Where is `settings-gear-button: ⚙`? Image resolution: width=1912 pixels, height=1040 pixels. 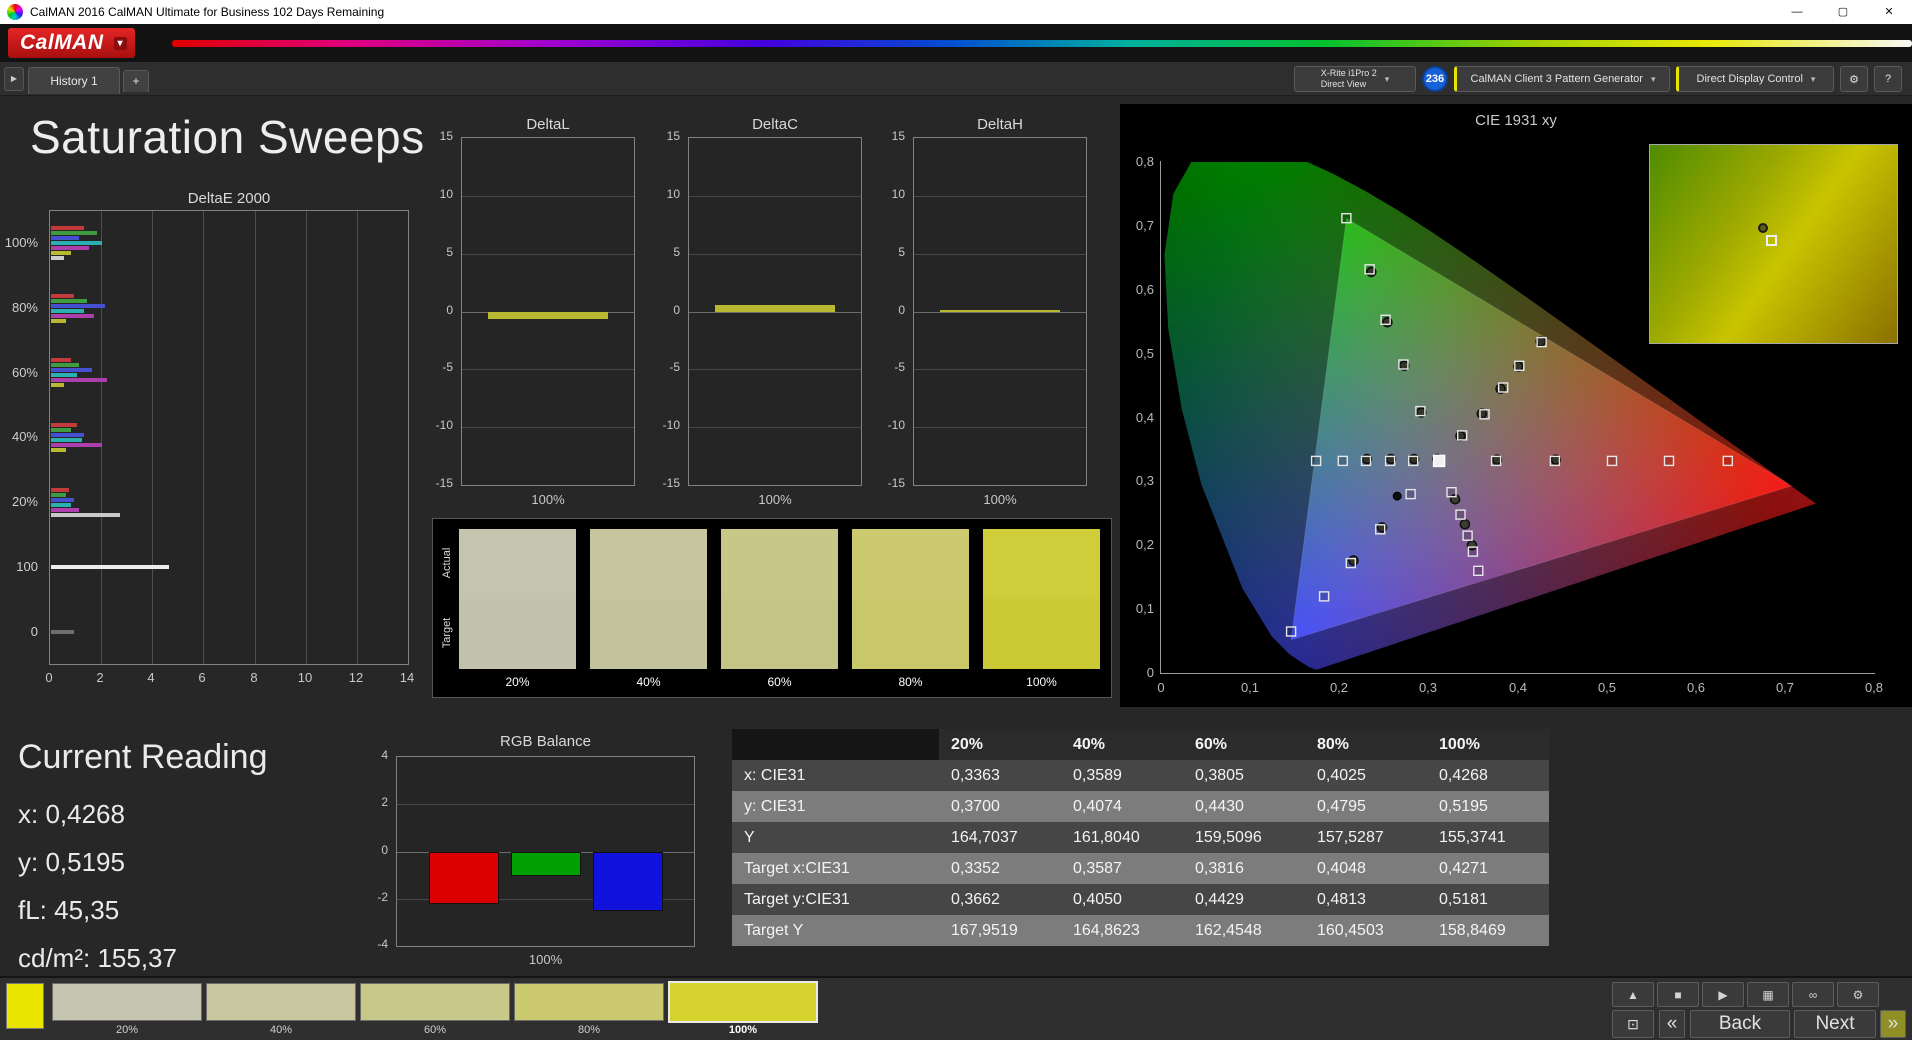
settings-gear-button: ⚙ is located at coordinates (1854, 79).